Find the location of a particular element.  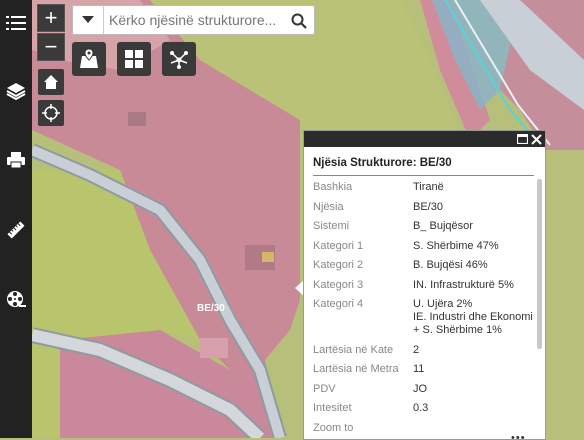

add-point-button is located at coordinates (89, 59).